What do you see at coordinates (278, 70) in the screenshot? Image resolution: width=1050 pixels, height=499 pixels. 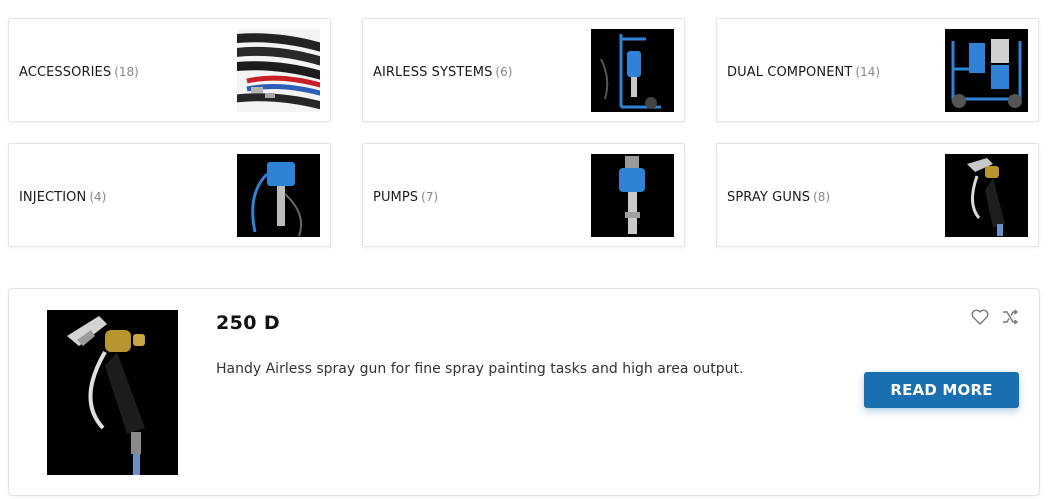 I see `hoses-thumbnail` at bounding box center [278, 70].